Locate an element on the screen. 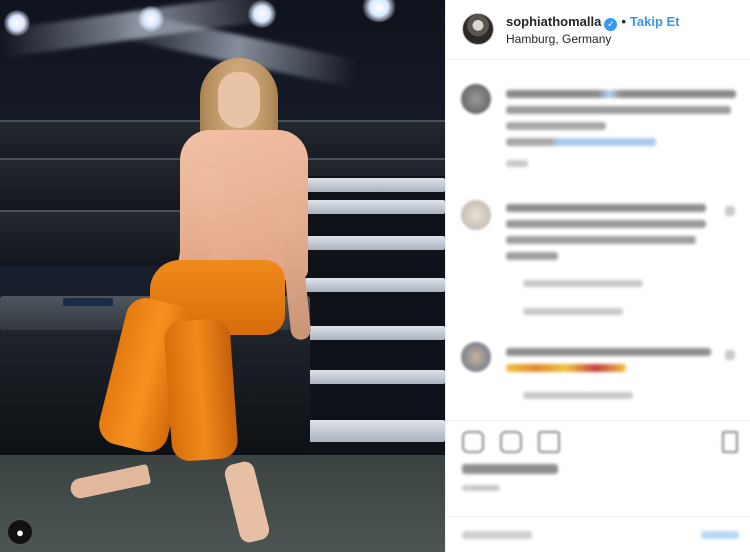 This screenshot has width=750, height=552. person-pants-leg is located at coordinates (201, 390).